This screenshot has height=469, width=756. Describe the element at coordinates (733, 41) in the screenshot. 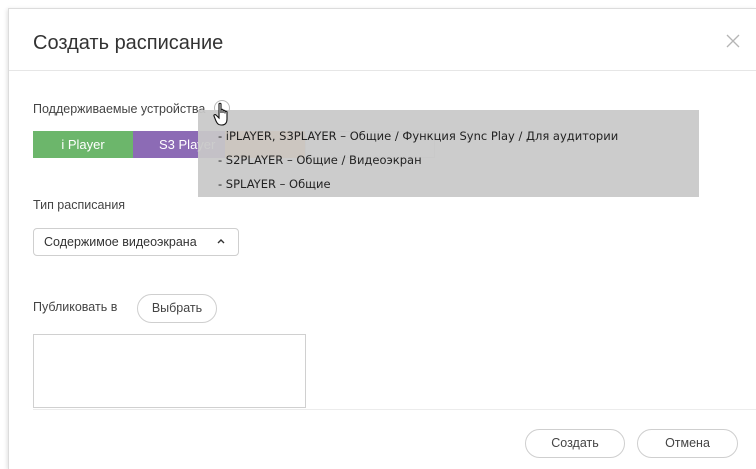

I see `close-icon` at that location.